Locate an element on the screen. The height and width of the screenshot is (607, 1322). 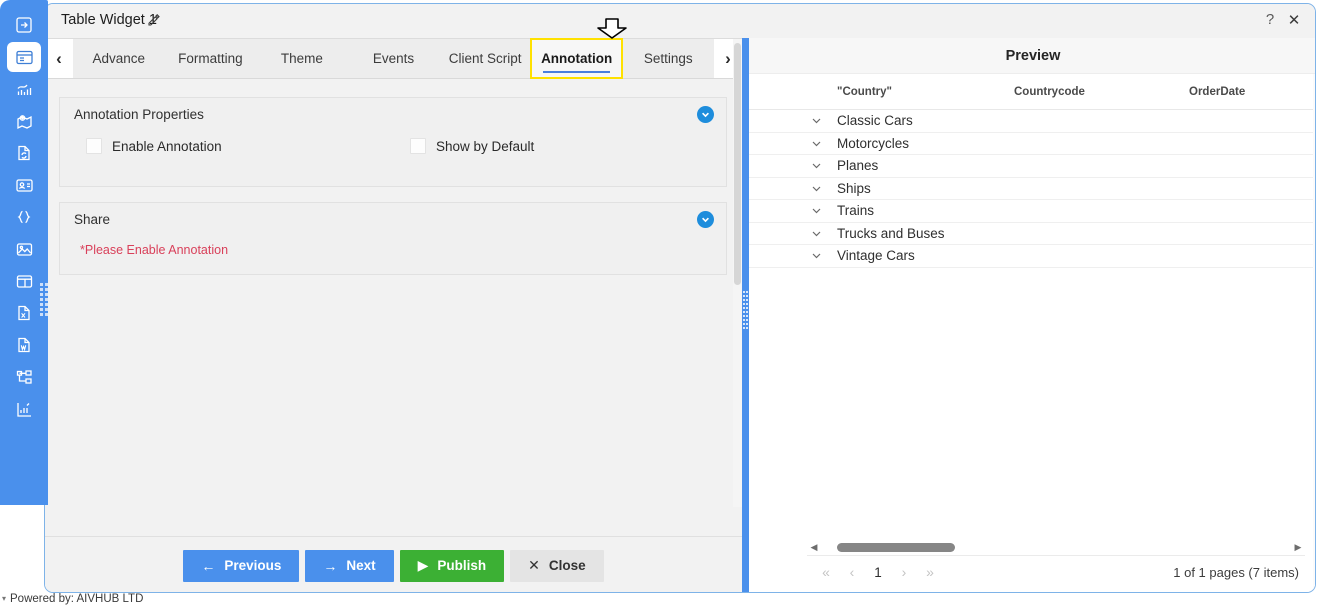
help-icon: ? is located at coordinates (1270, 19).